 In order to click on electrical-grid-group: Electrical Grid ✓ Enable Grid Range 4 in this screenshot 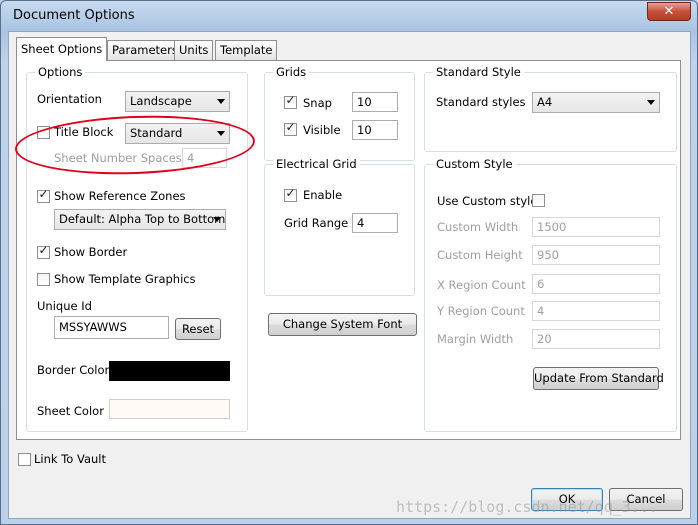, I will do `click(339, 226)`.